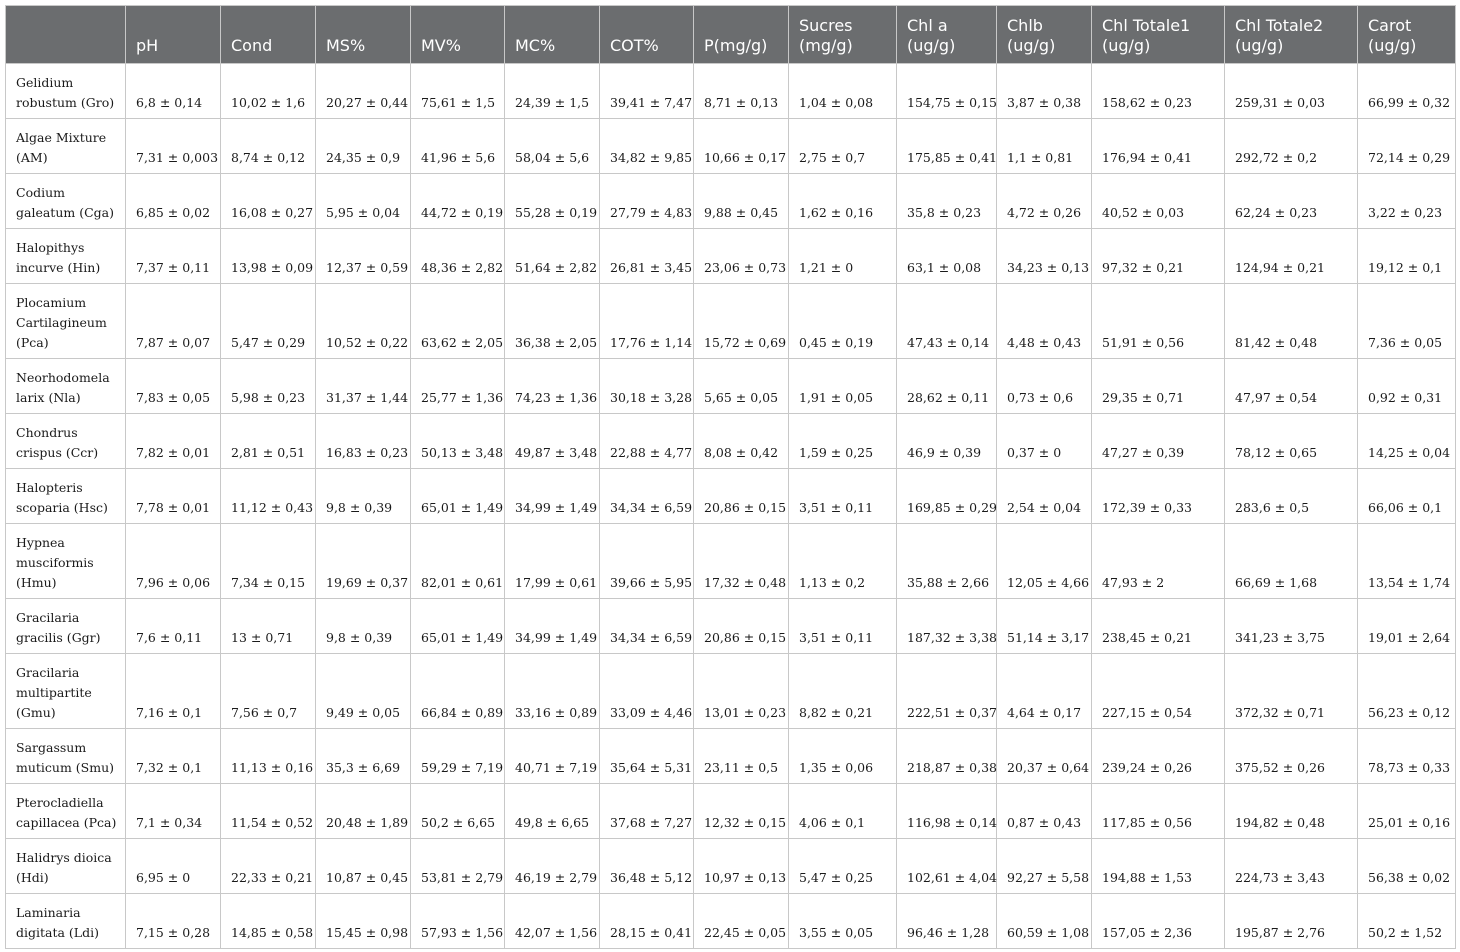 Image resolution: width=1460 pixels, height=952 pixels. Describe the element at coordinates (946, 386) in the screenshot. I see `value-cell: 28,62 ± 0,11` at that location.